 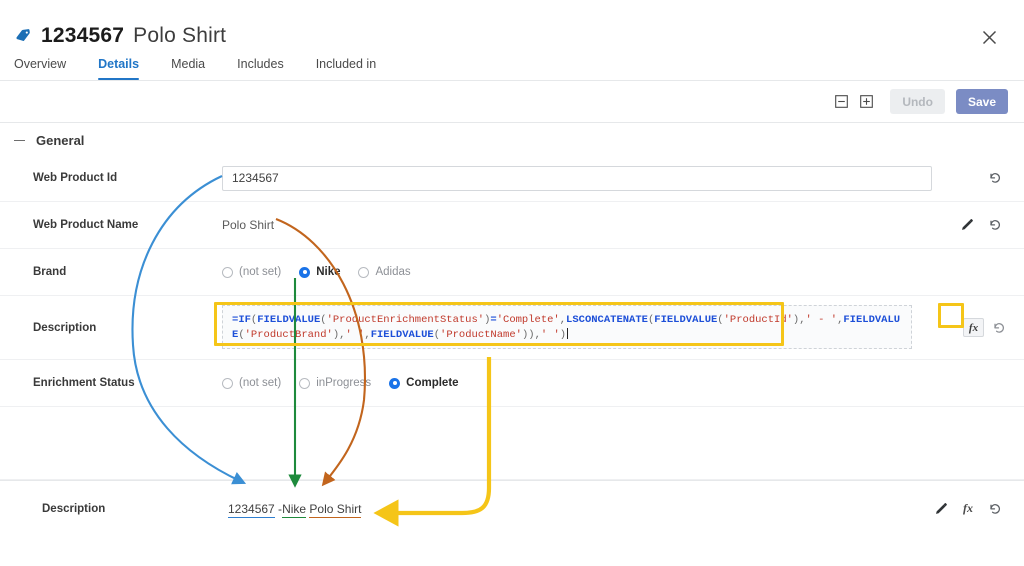 I want to click on tab-overview-label: Overview, so click(x=40, y=64).